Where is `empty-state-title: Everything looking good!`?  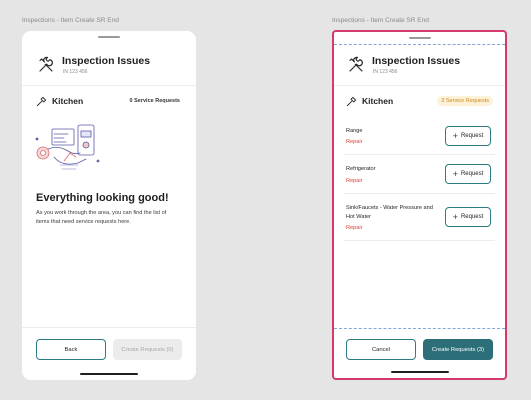 empty-state-title: Everything looking good! is located at coordinates (102, 198).